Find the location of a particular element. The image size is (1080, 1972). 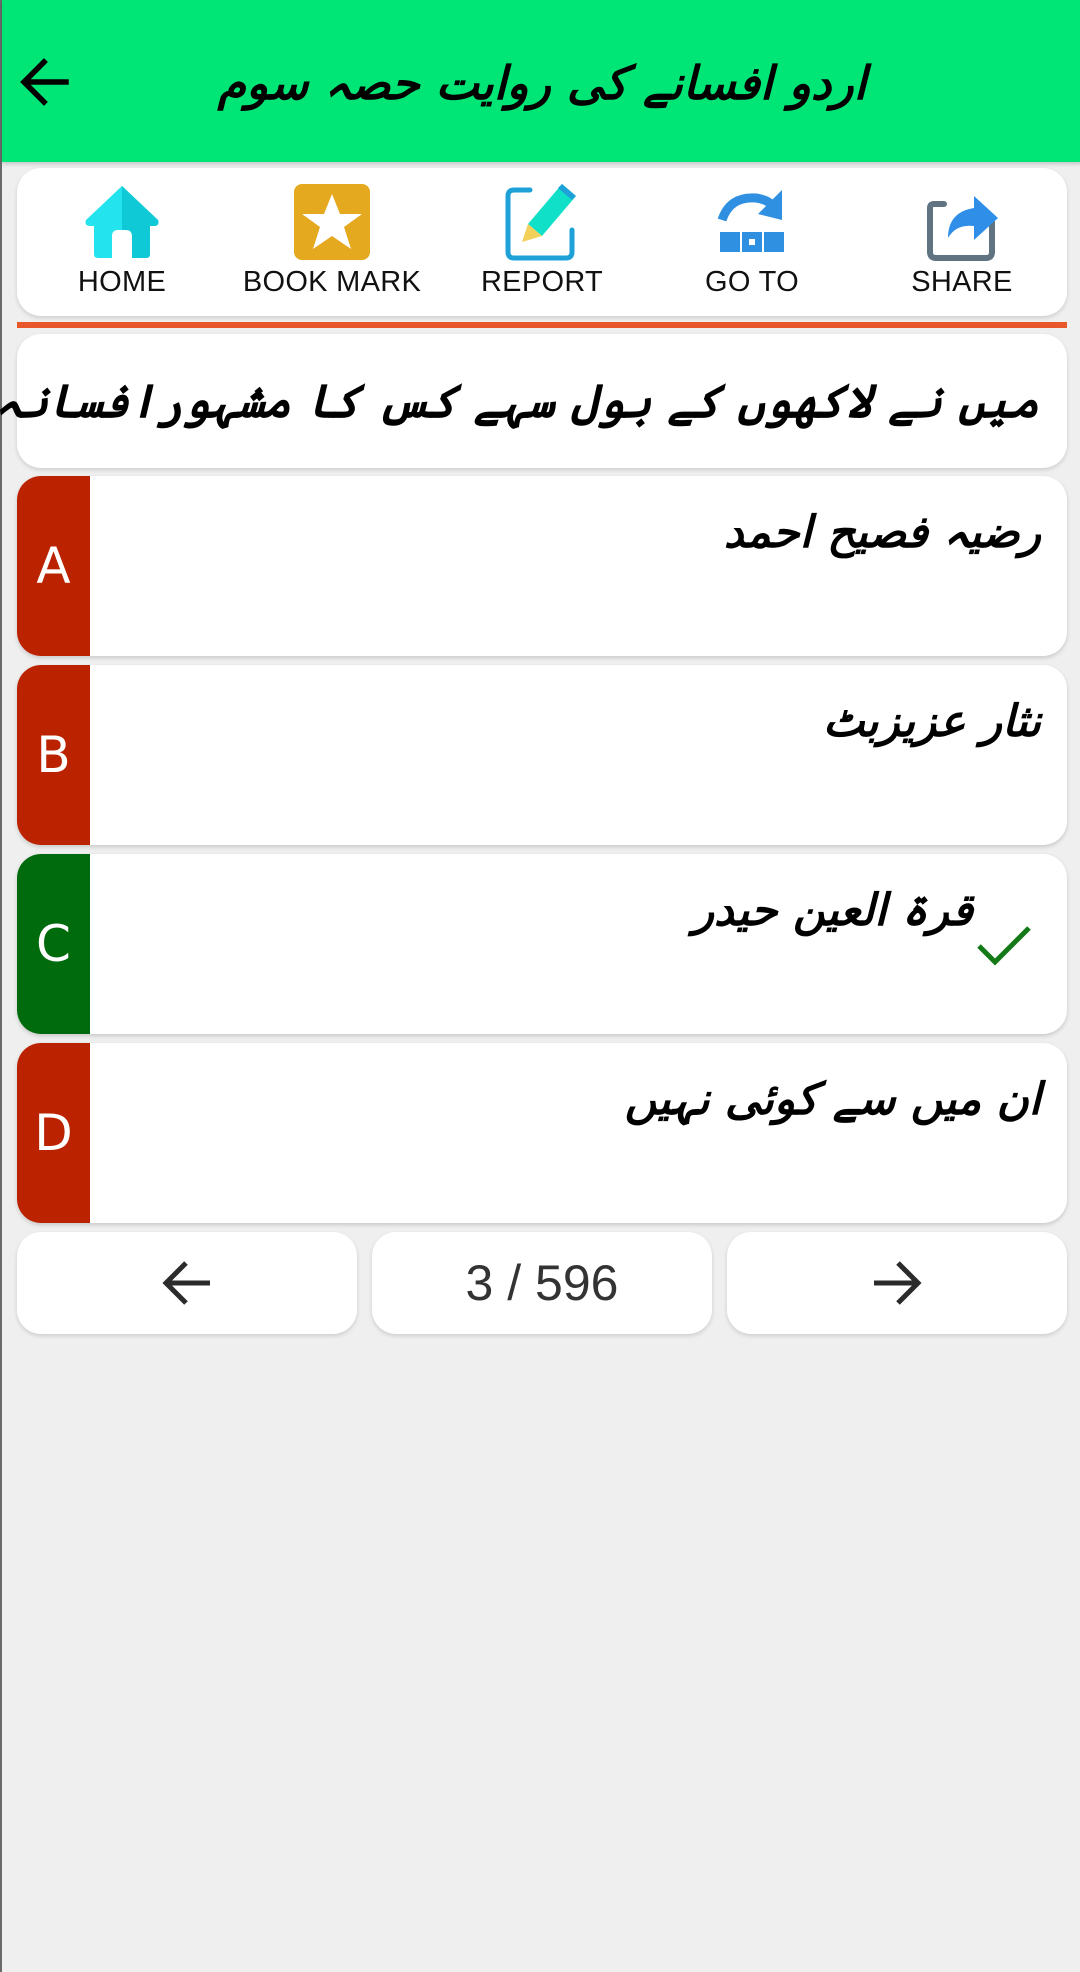

app-bar: اردو افسانے کی روایت حصہ سوم is located at coordinates (541, 81).